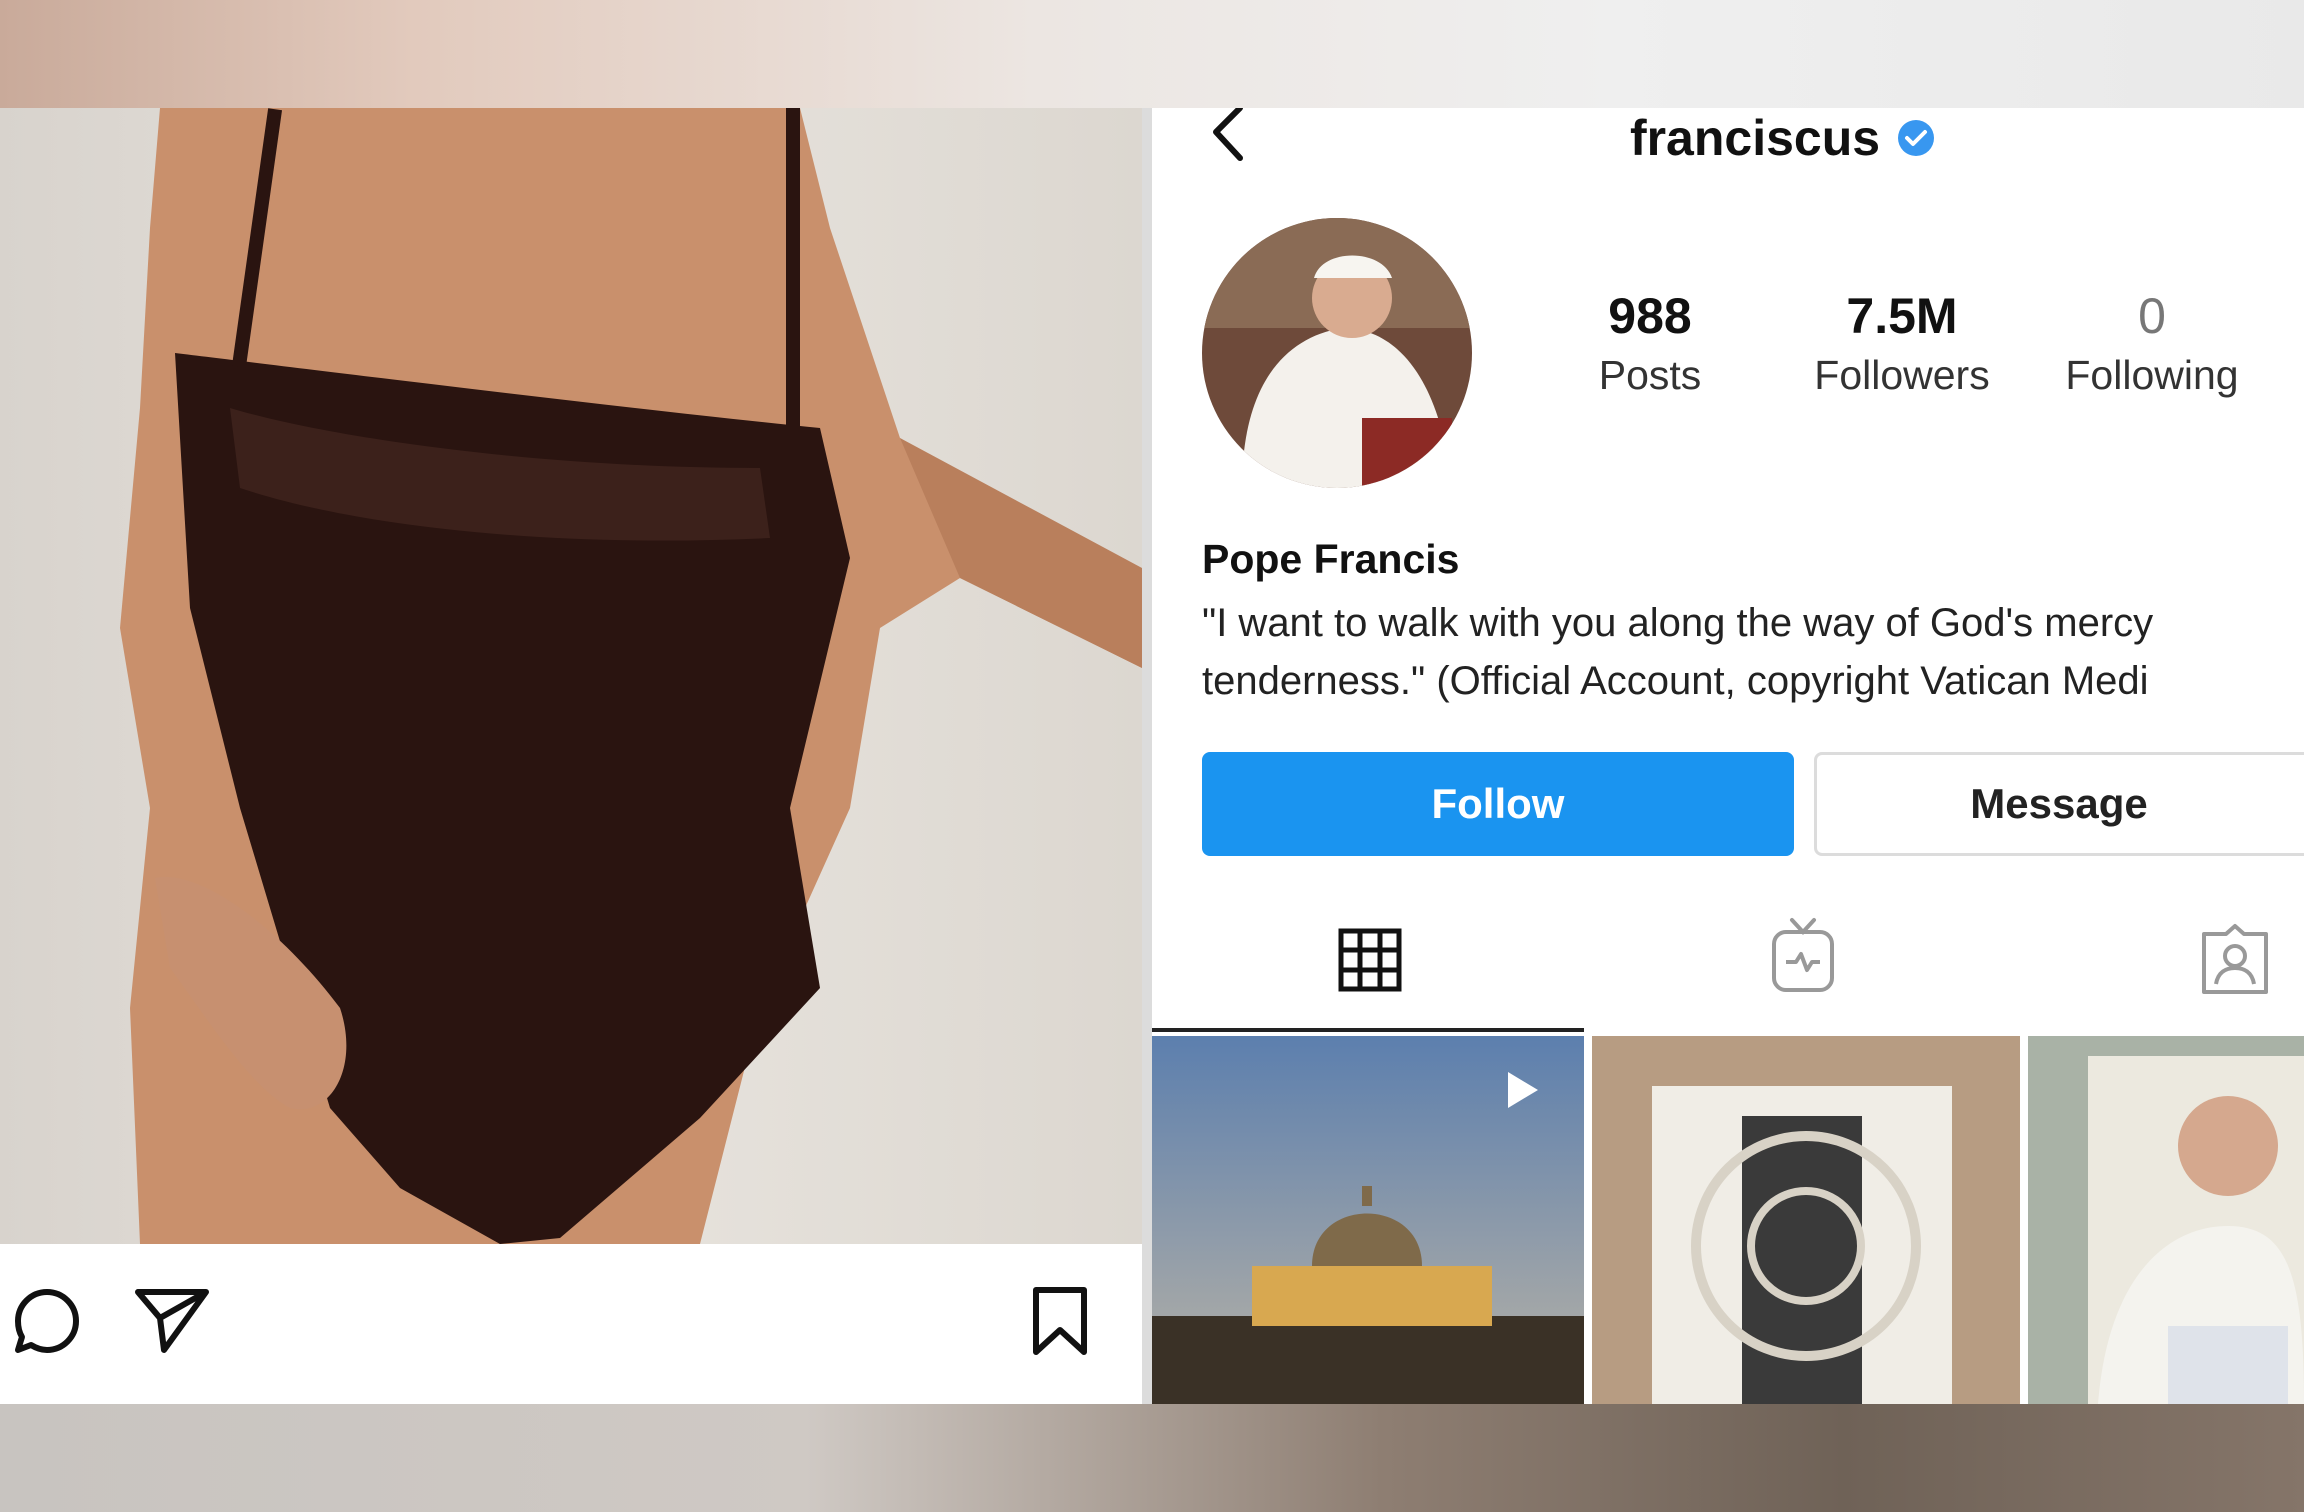  What do you see at coordinates (571, 1324) in the screenshot?
I see `post-action-bar` at bounding box center [571, 1324].